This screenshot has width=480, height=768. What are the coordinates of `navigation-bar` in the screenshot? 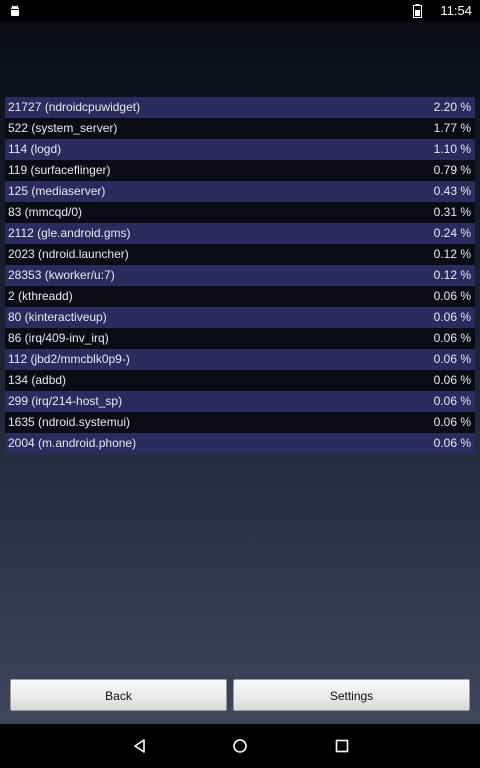 It's located at (240, 746).